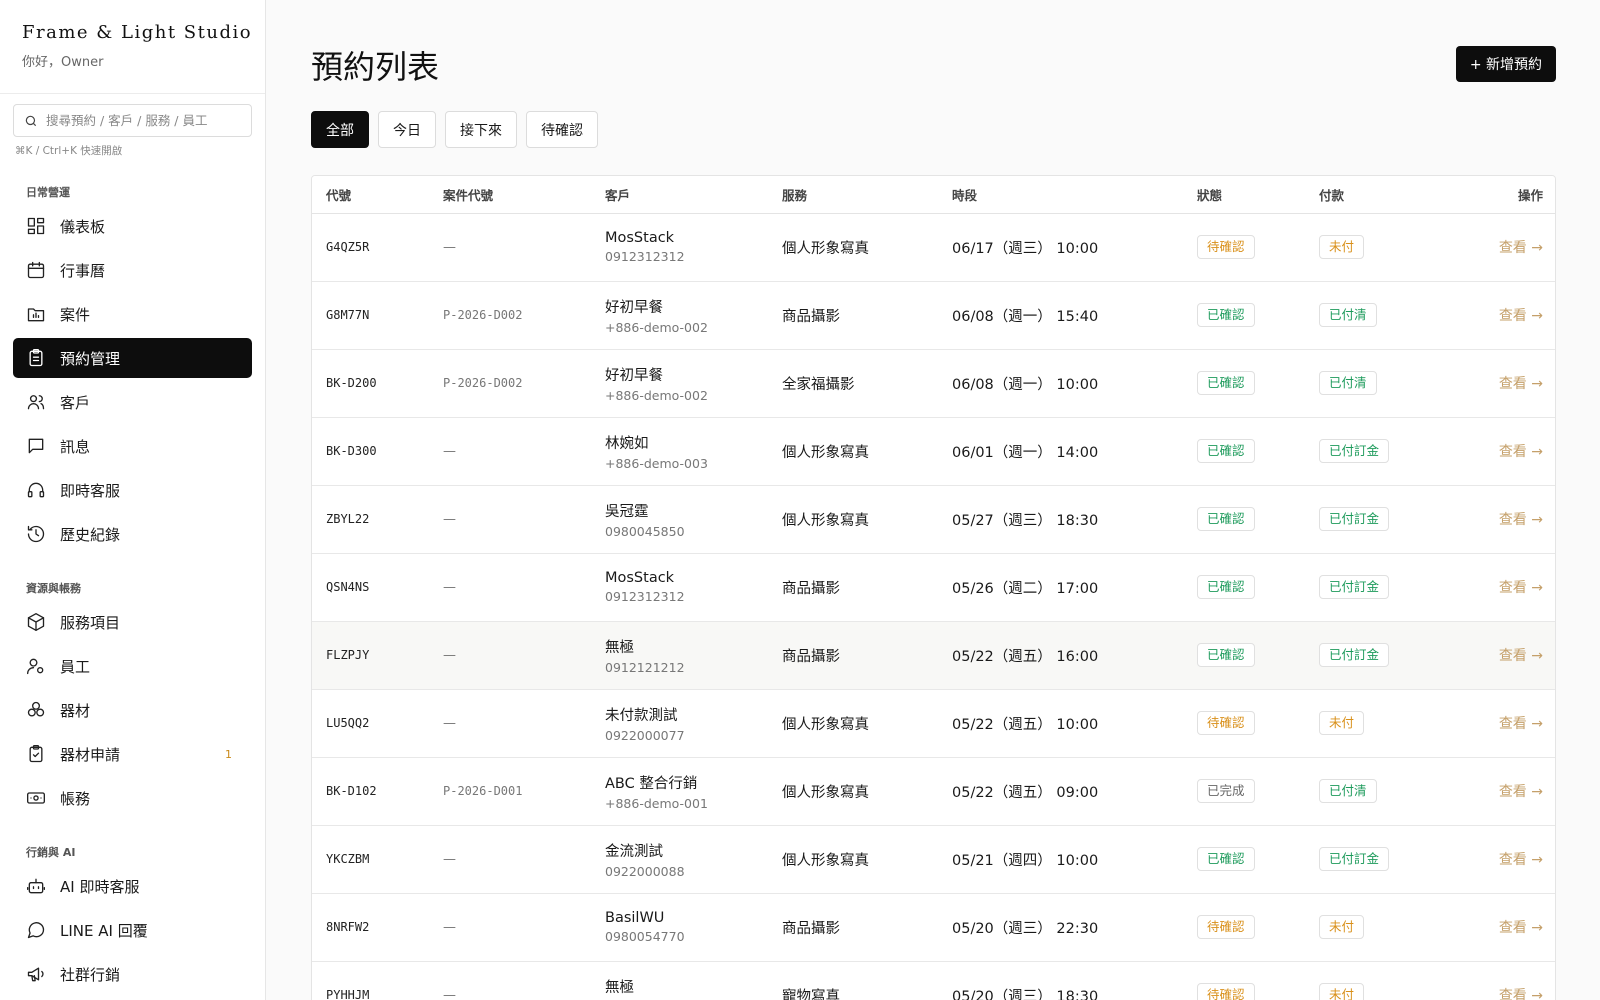 This screenshot has width=1600, height=1000. Describe the element at coordinates (1226, 927) in the screenshot. I see `status-badge: 待確認` at that location.